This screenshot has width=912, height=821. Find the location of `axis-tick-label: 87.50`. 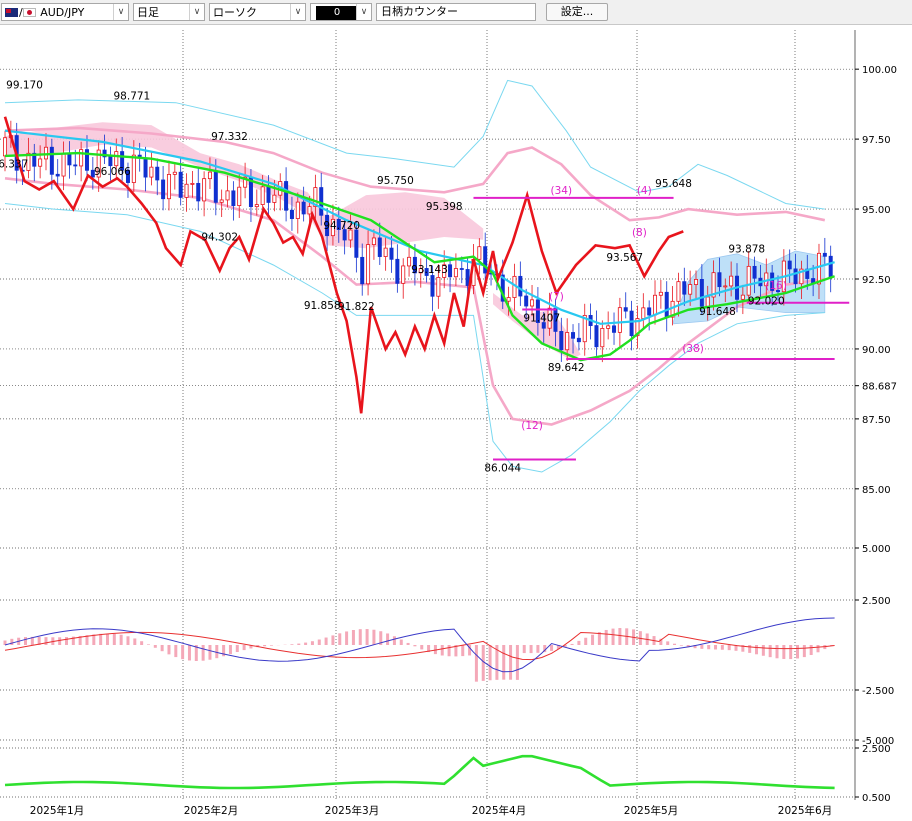

axis-tick-label: 87.50 is located at coordinates (876, 420).